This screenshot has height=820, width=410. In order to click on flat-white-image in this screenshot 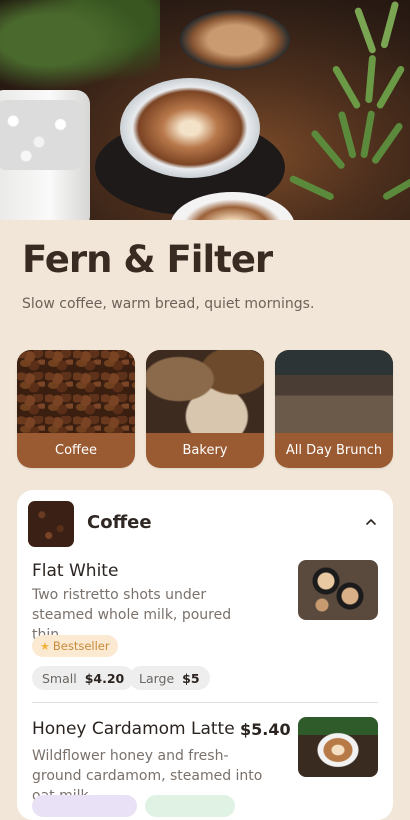, I will do `click(338, 590)`.